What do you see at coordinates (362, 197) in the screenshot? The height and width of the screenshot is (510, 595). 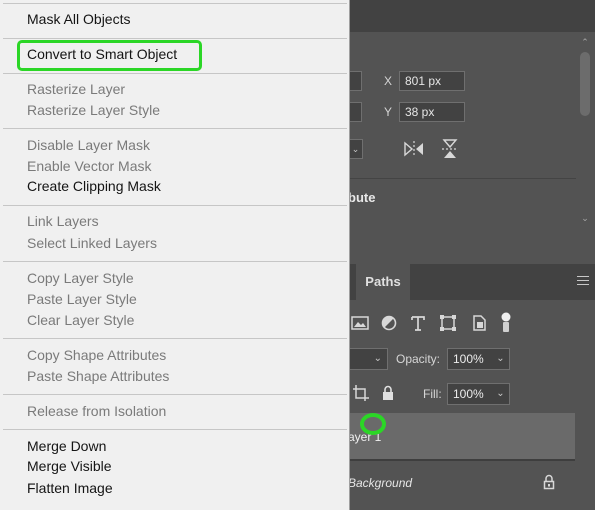 I see `section-heading: bute` at bounding box center [362, 197].